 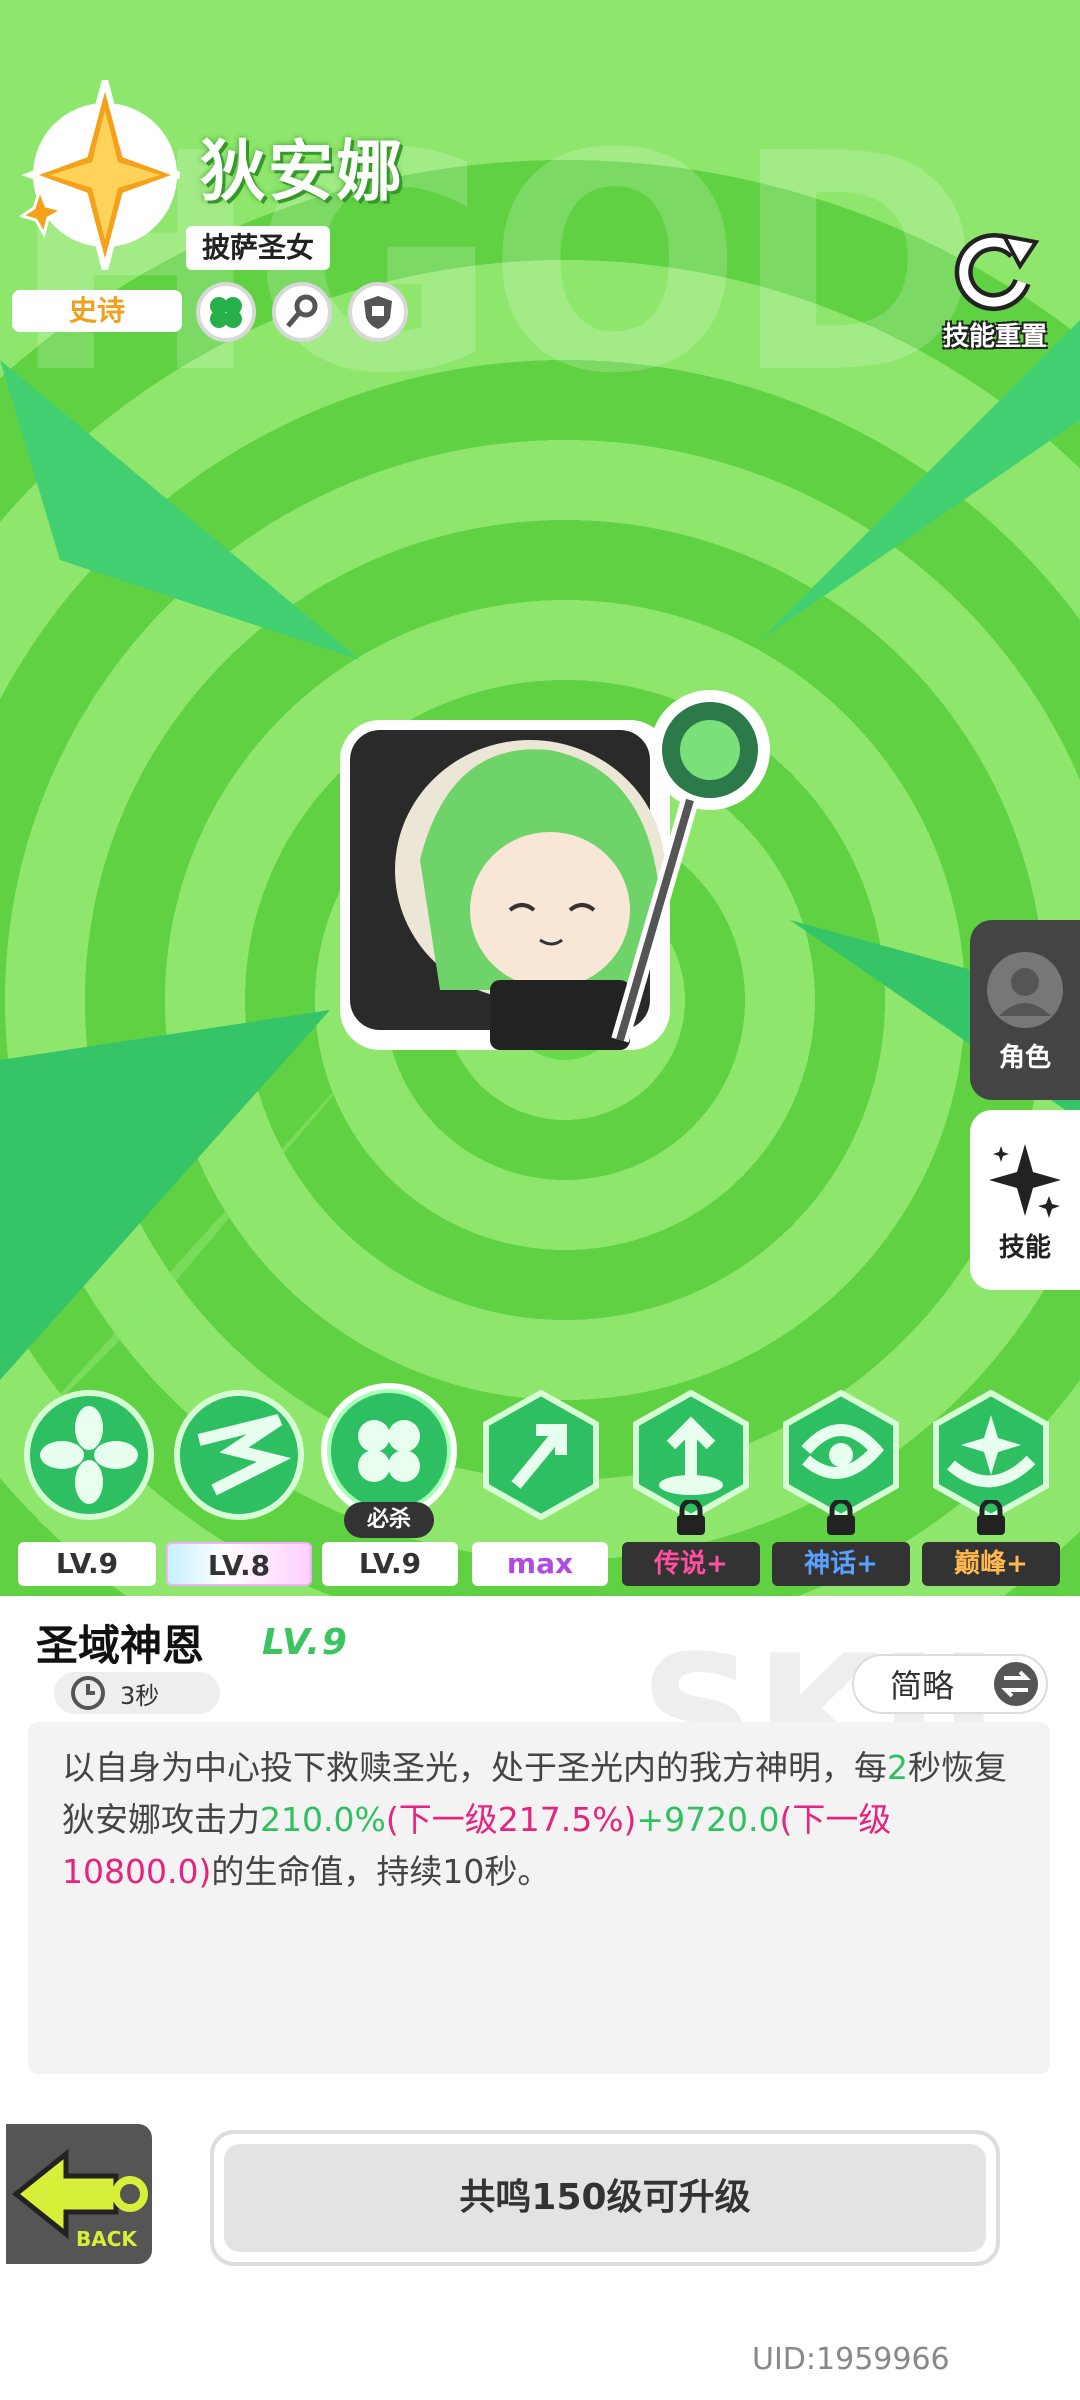 What do you see at coordinates (87, 1564) in the screenshot?
I see `skill-level-1: LV.9` at bounding box center [87, 1564].